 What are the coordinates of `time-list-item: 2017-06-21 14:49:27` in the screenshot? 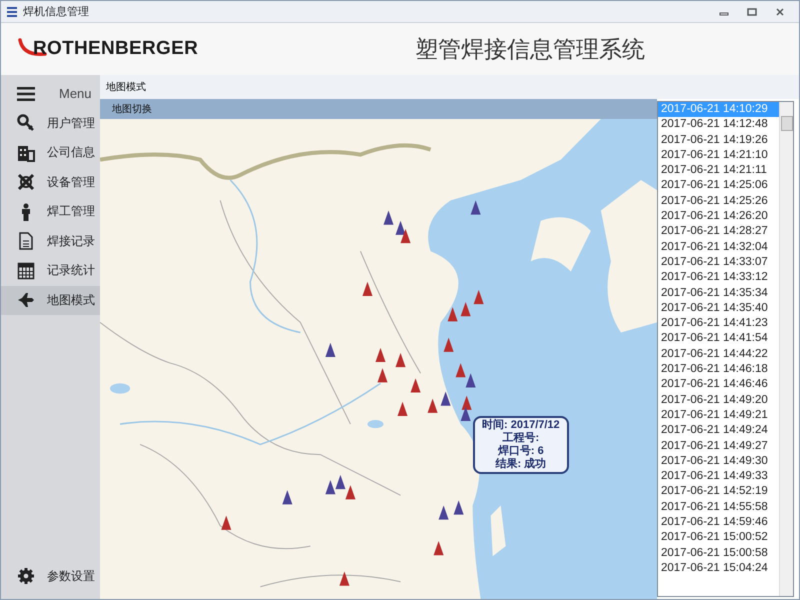 It's located at (718, 446).